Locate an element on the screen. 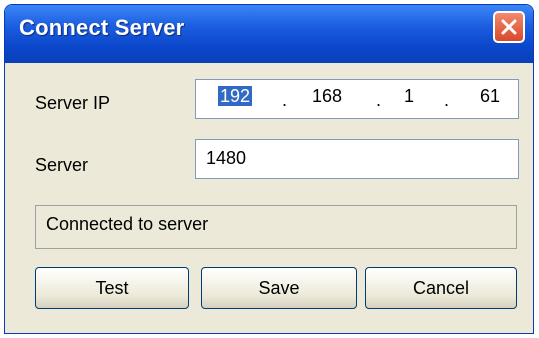  test-button: Test is located at coordinates (112, 288).